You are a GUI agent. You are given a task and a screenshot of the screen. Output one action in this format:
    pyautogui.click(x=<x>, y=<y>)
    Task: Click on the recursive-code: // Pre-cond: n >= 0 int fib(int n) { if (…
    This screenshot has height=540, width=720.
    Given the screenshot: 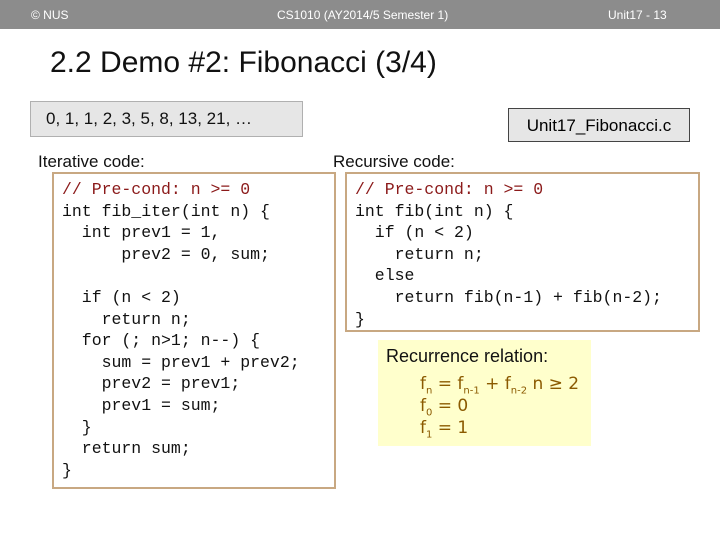 What is the action you would take?
    pyautogui.click(x=526, y=254)
    